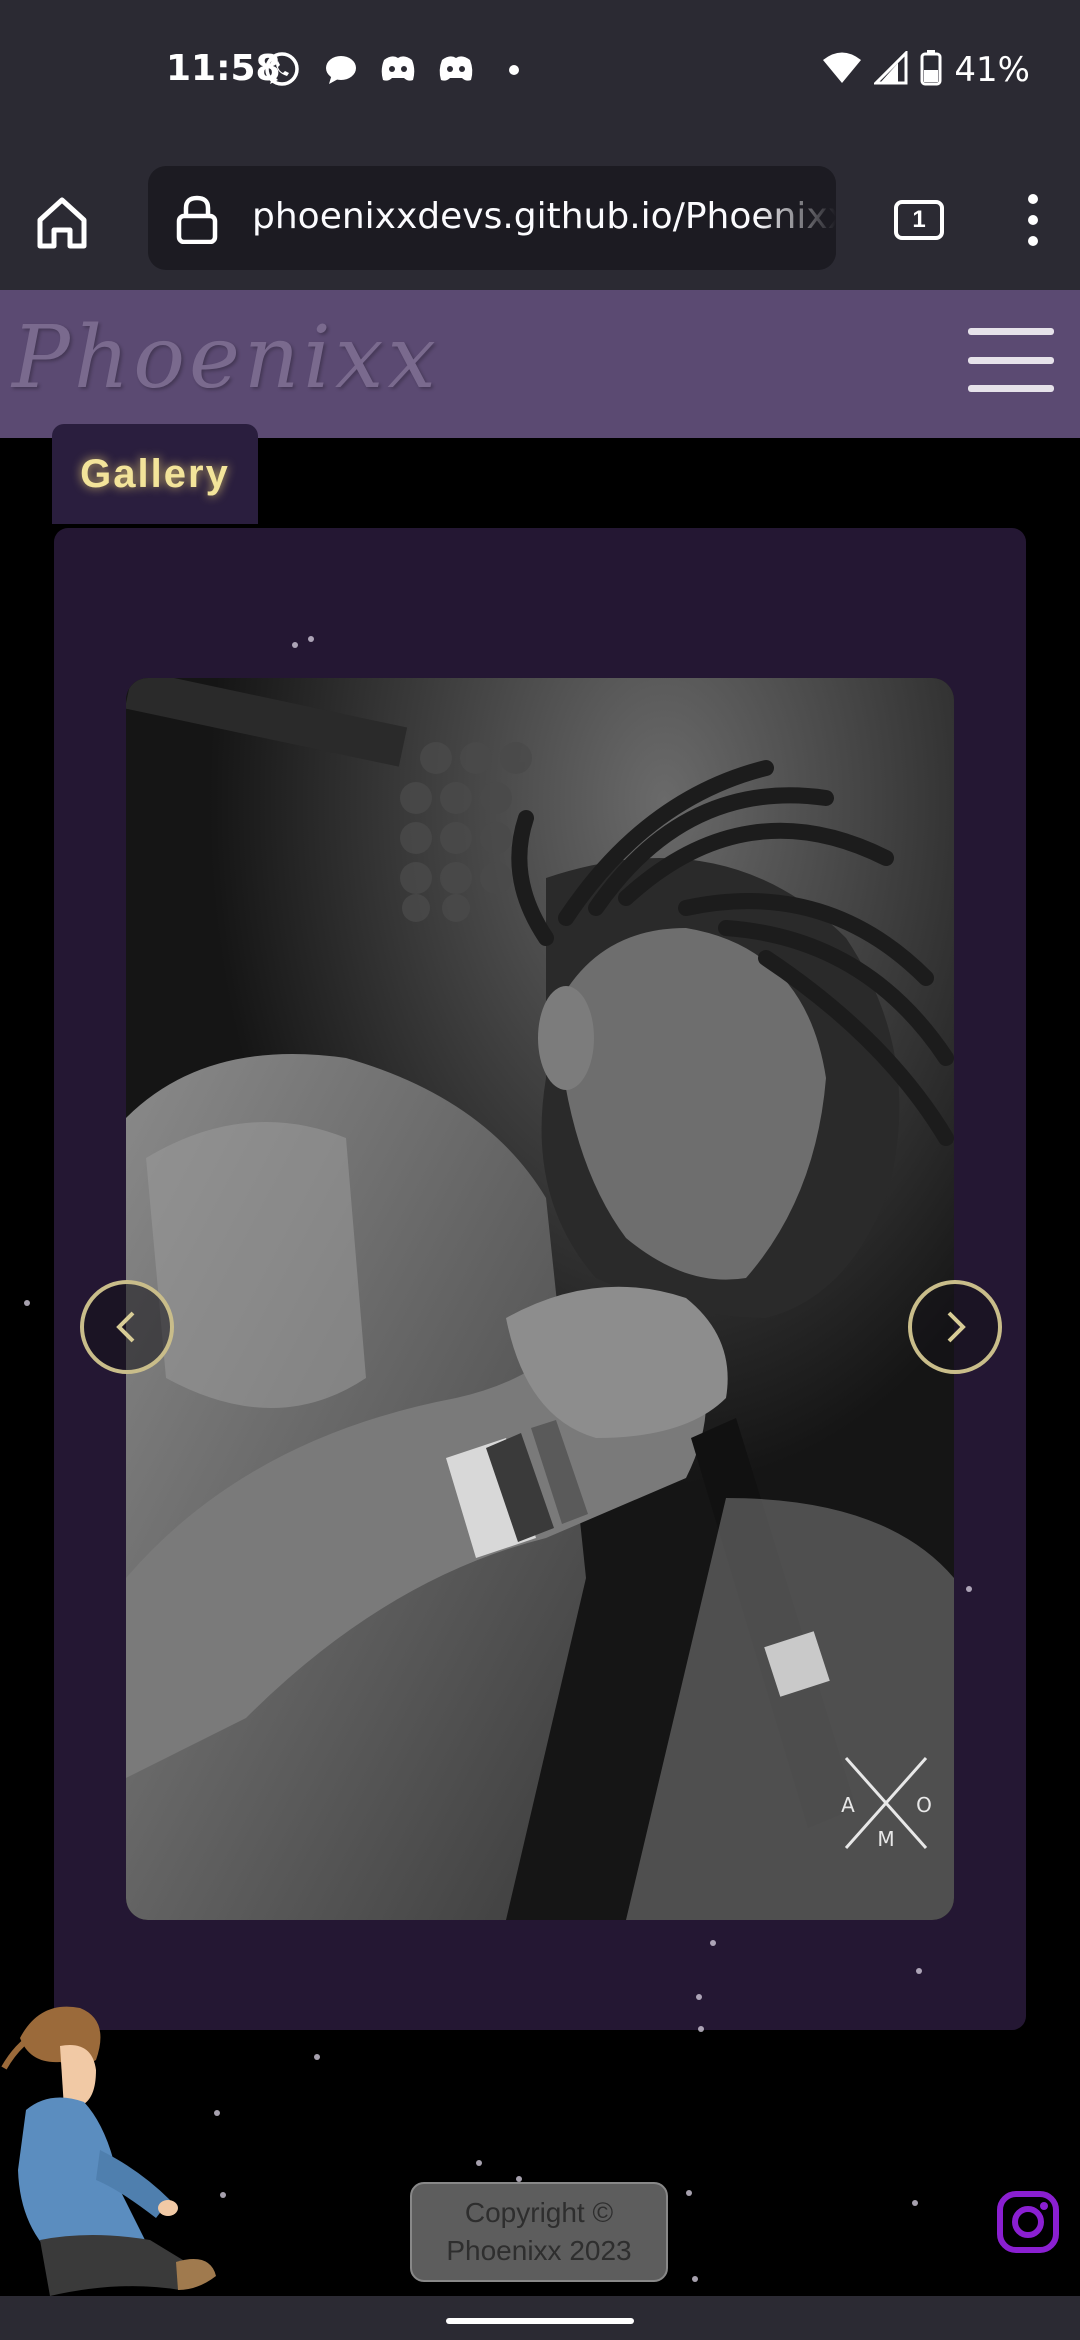 This screenshot has width=1080, height=2340. I want to click on carousel-prev-button, so click(127, 1327).